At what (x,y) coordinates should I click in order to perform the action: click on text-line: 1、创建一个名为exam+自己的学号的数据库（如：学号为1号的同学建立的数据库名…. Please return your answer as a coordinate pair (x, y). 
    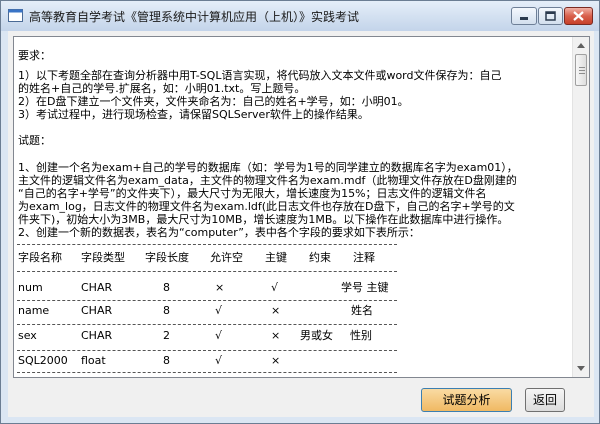
    Looking at the image, I should click on (268, 167).